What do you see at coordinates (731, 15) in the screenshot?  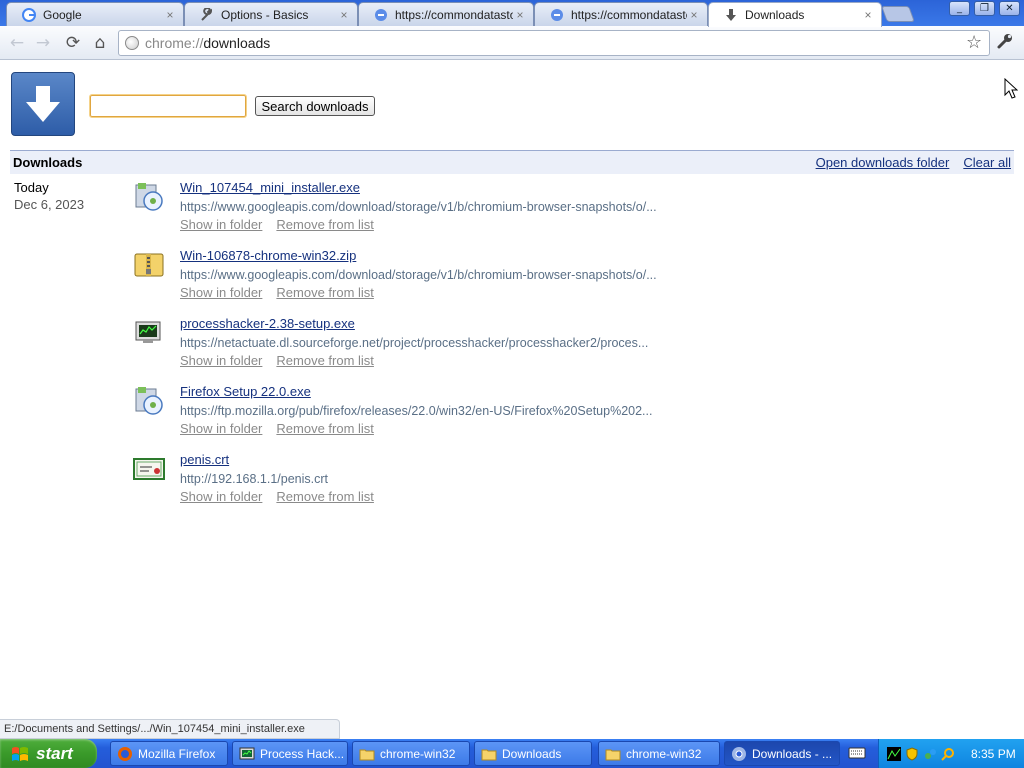 I see `download-icon` at bounding box center [731, 15].